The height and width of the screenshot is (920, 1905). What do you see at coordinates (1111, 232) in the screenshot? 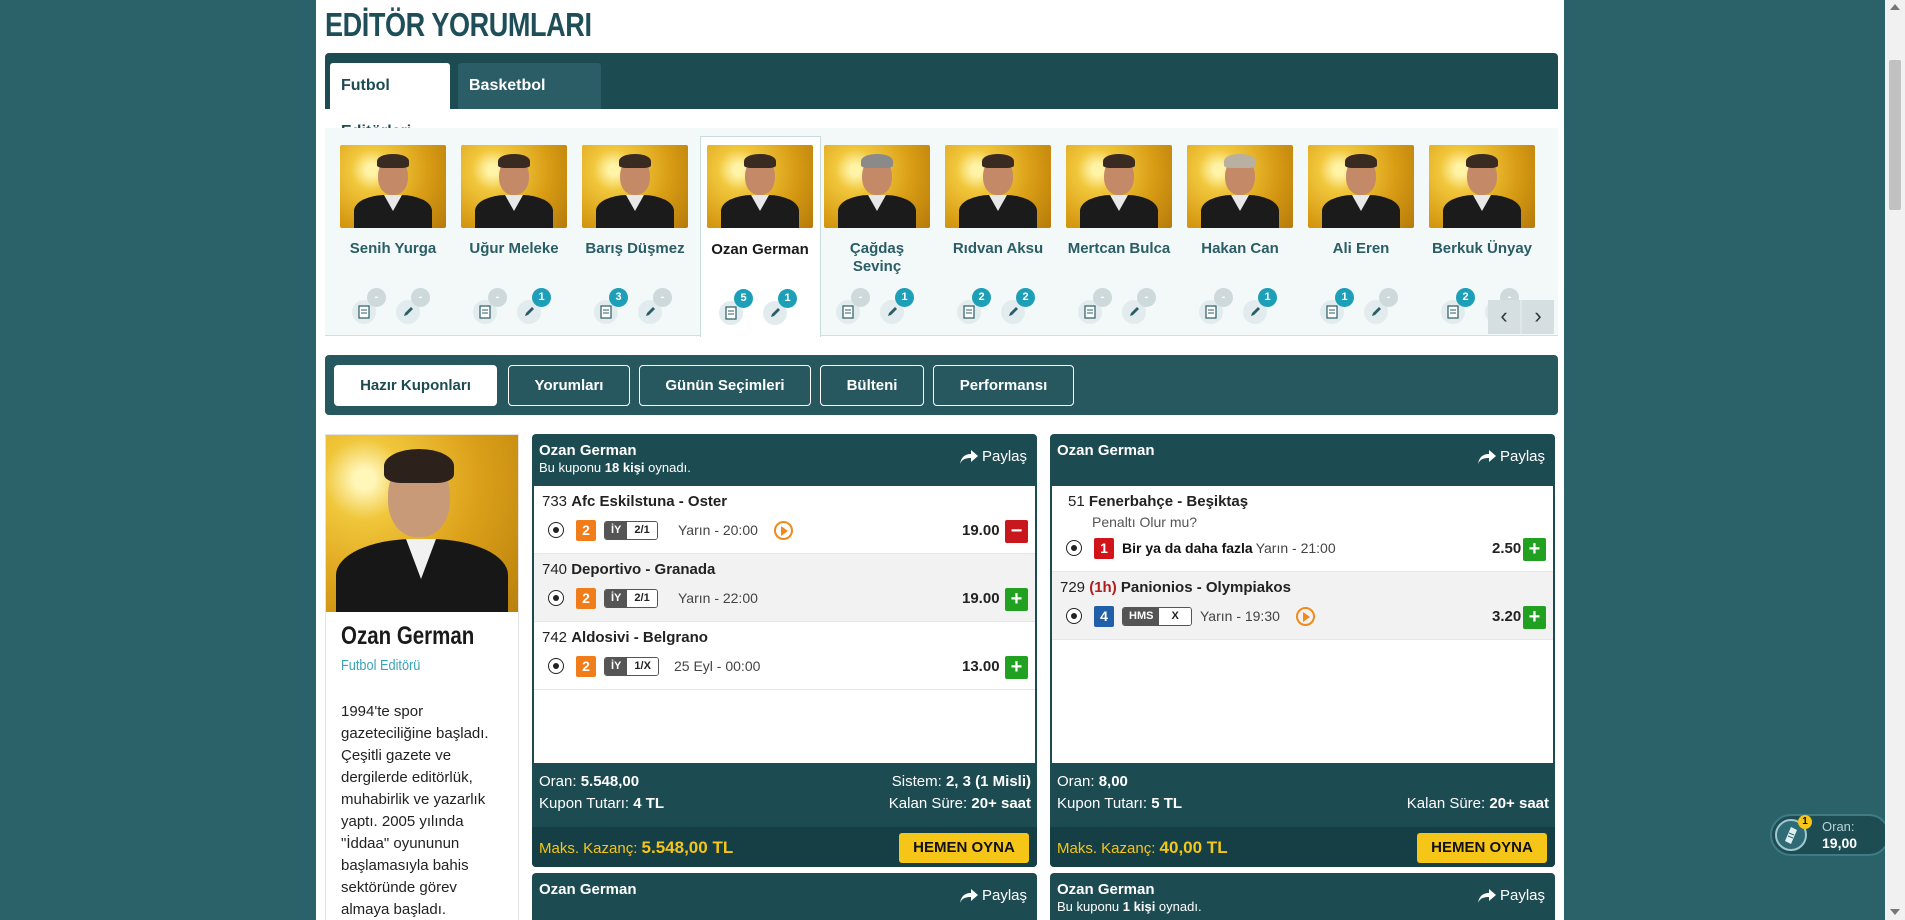
I see `editor-card: Mertcan Bulca - -` at bounding box center [1111, 232].